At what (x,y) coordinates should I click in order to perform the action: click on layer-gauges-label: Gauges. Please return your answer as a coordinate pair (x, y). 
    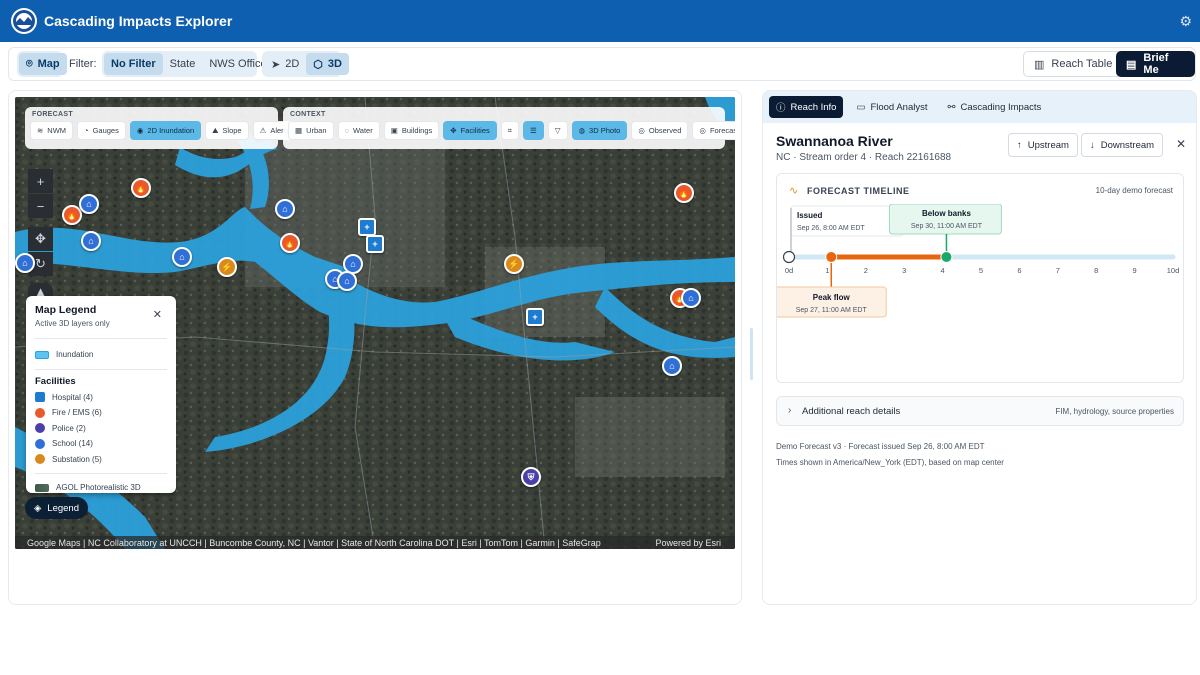
    Looking at the image, I should click on (105, 130).